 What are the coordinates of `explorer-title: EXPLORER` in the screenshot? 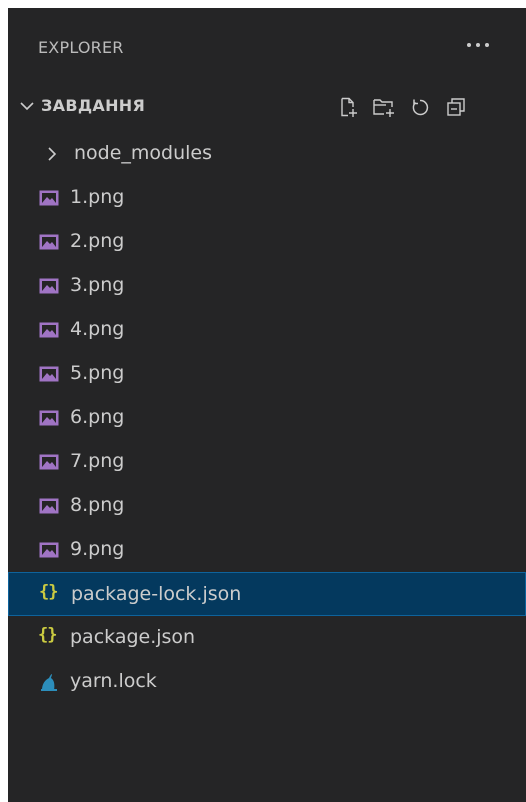 It's located at (81, 47).